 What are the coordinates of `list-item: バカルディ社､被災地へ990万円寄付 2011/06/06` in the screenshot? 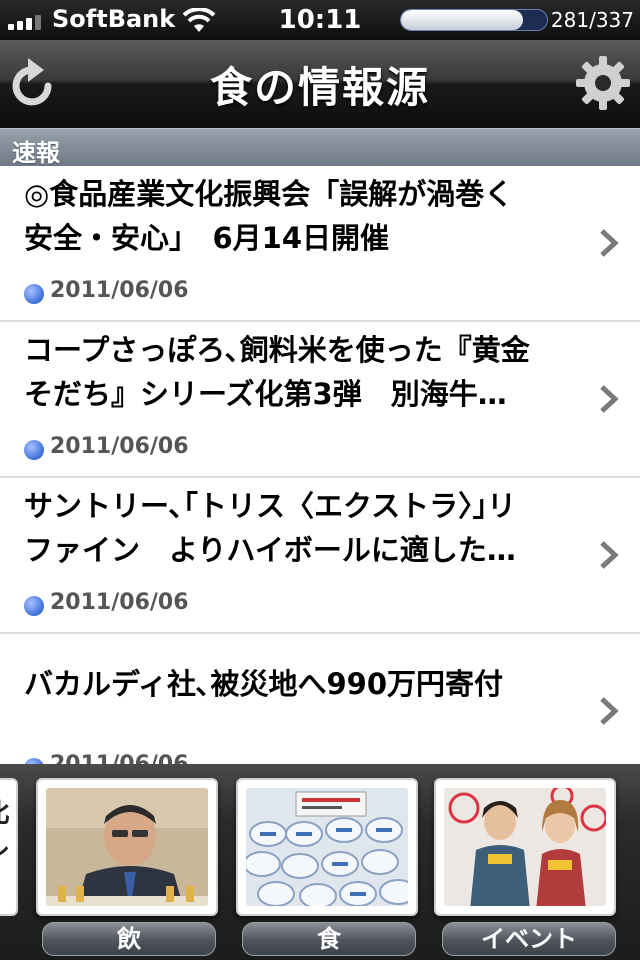 It's located at (320, 699).